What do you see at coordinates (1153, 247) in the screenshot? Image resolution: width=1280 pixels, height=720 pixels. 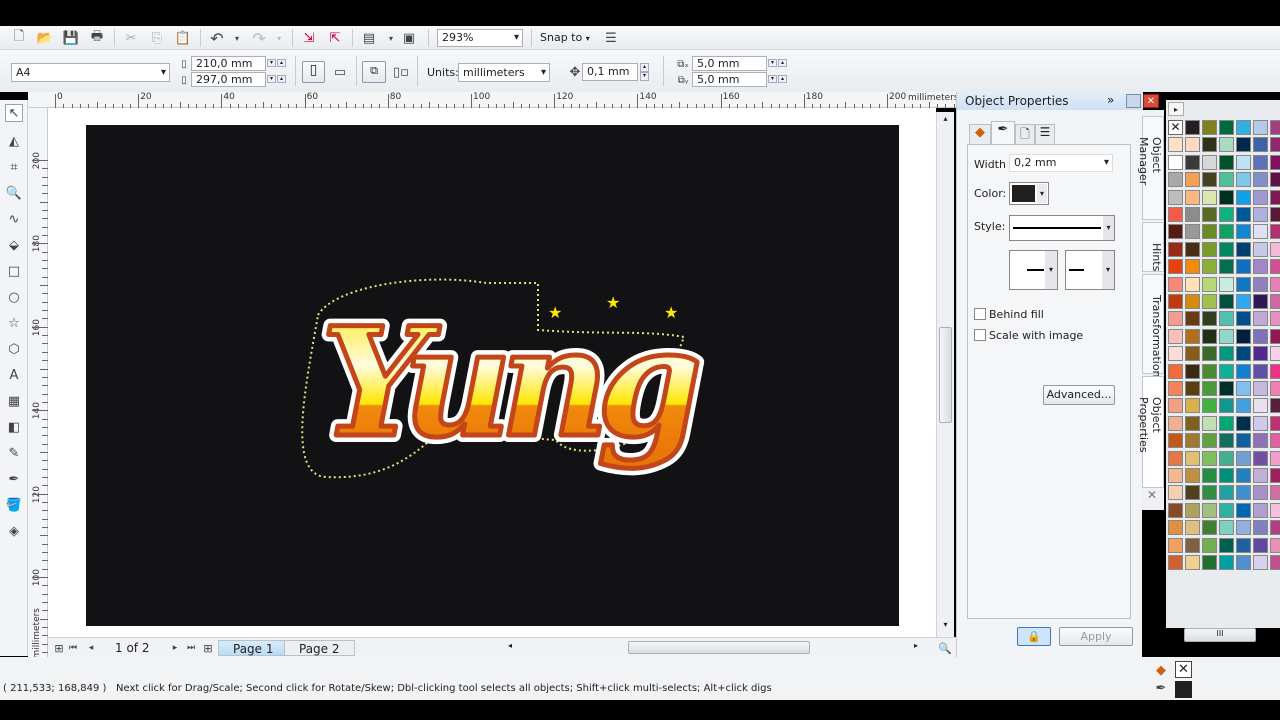 I see `tab-hints: Hints` at bounding box center [1153, 247].